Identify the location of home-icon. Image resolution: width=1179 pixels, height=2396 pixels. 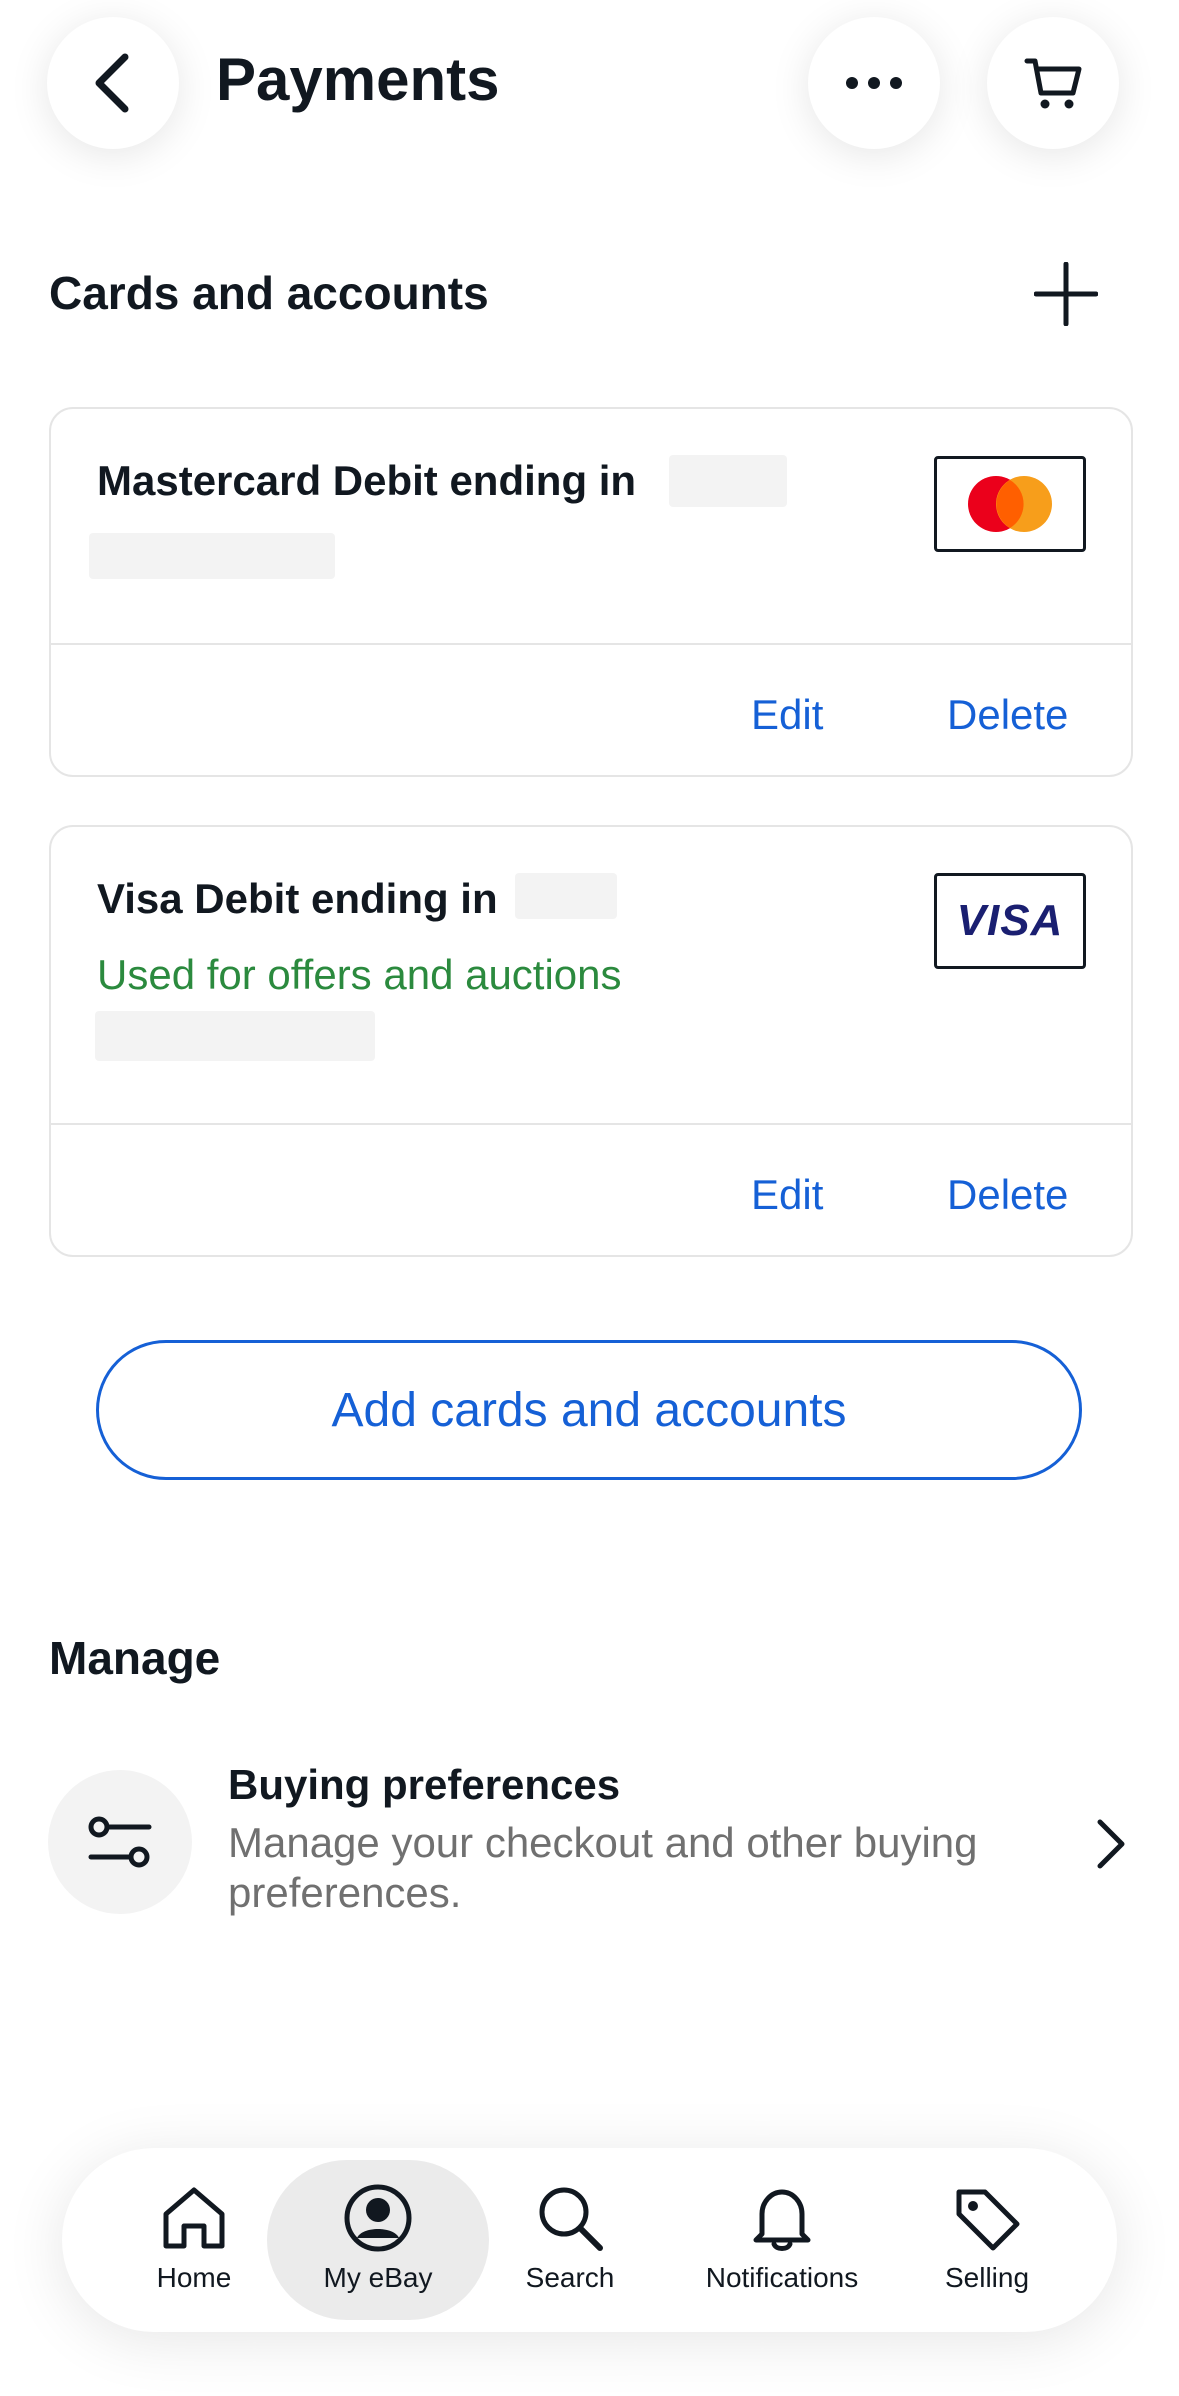
(194, 2218).